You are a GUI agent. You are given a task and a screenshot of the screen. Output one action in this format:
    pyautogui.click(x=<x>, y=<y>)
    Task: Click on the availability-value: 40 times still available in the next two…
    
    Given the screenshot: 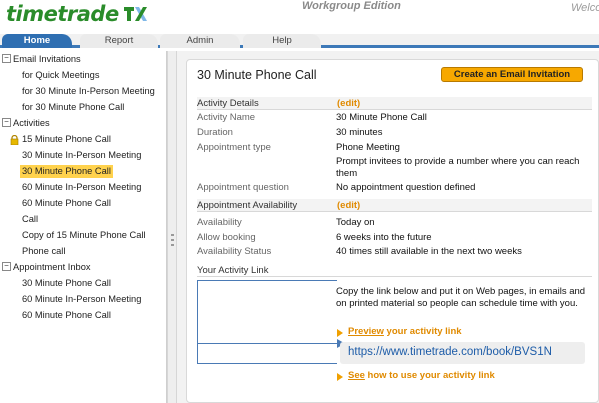 What is the action you would take?
    pyautogui.click(x=429, y=251)
    